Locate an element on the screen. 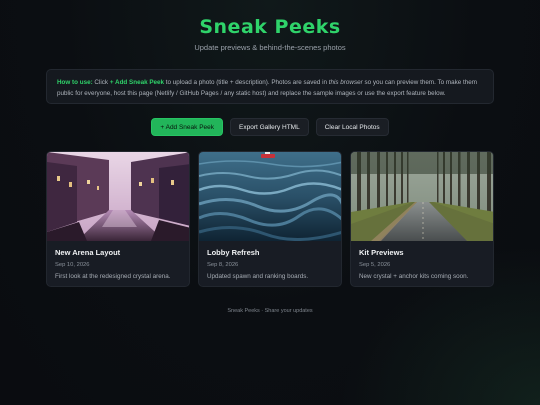 This screenshot has height=405, width=540. card-title: New Arena Layout is located at coordinates (88, 252).